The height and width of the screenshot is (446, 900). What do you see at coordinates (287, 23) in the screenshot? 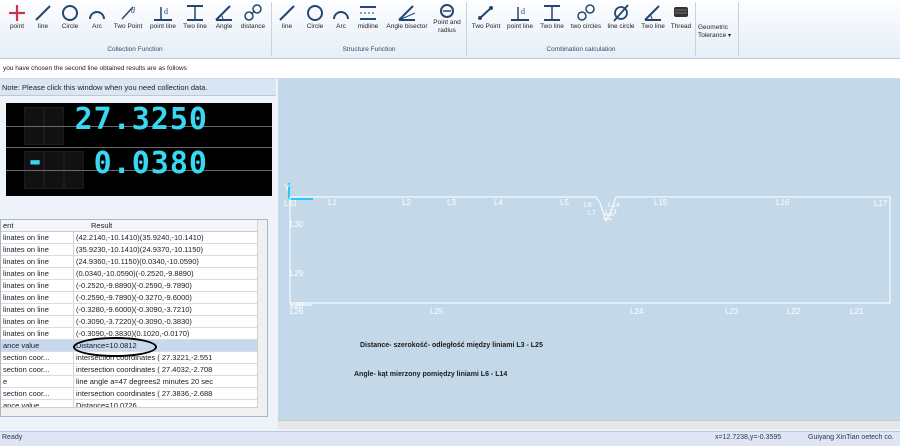
I see `structure-line-button: line` at bounding box center [287, 23].